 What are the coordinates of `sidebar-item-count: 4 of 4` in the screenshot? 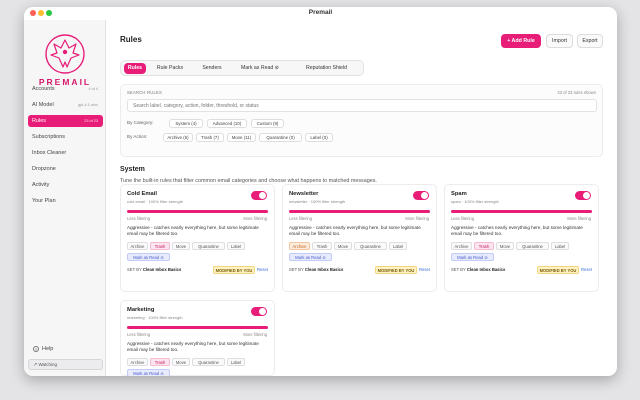 It's located at (93, 89).